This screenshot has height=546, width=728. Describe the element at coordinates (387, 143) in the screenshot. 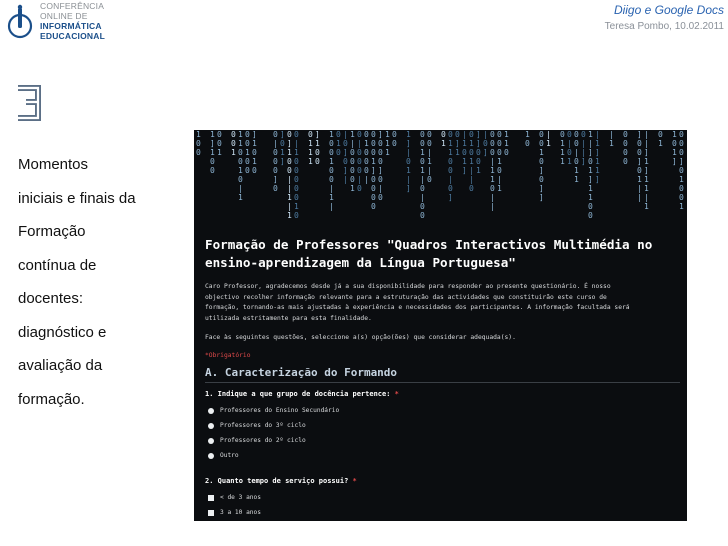

I see `binary-rain-column: 1 1 1` at that location.